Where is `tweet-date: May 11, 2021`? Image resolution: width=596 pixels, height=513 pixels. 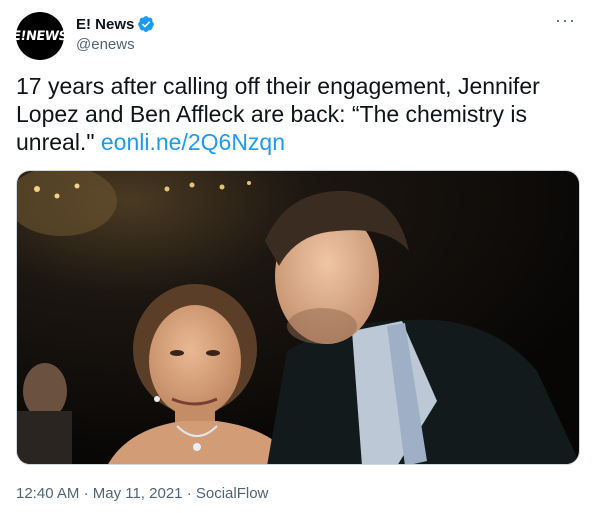 tweet-date: May 11, 2021 is located at coordinates (138, 493).